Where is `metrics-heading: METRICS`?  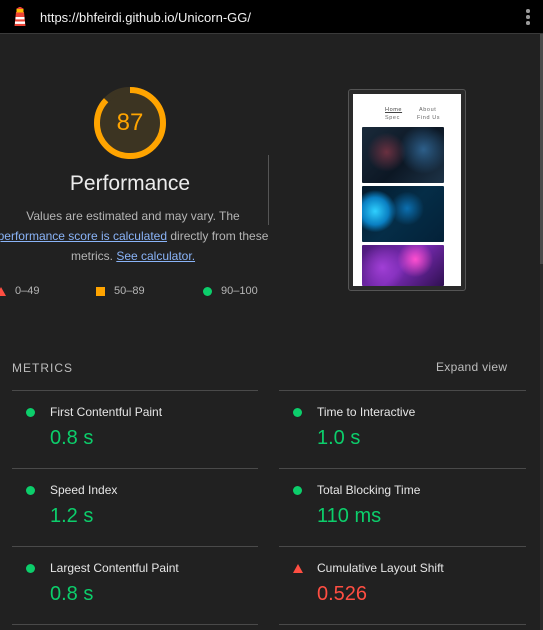
metrics-heading: METRICS is located at coordinates (42, 368).